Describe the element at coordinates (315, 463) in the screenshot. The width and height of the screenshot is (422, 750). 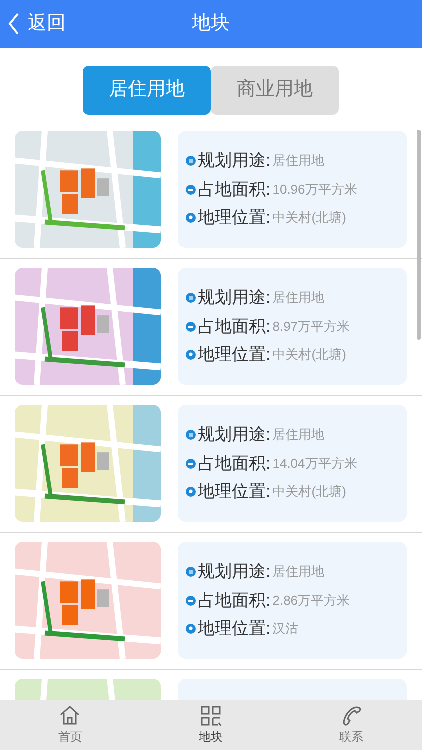
I see `field-value: 14.04万平方米` at that location.